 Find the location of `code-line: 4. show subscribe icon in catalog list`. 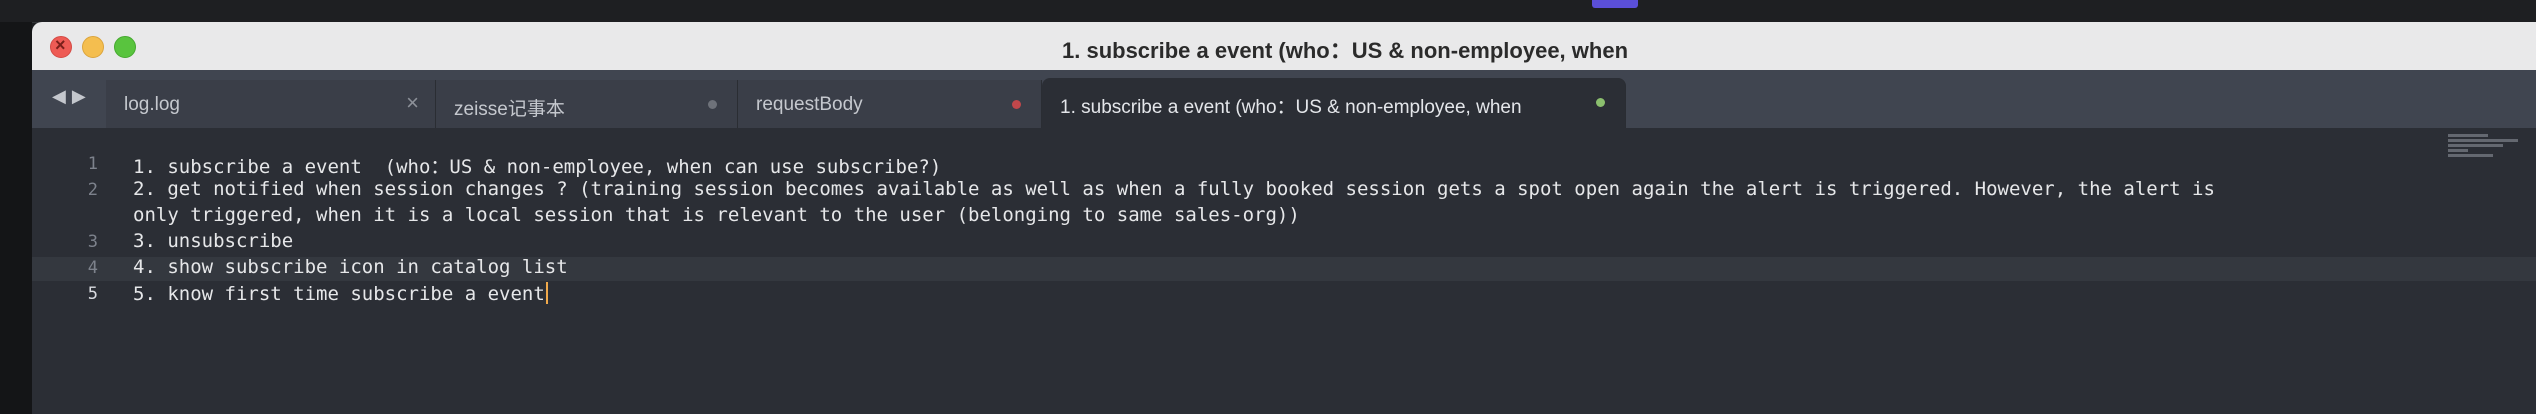

code-line: 4. show subscribe icon in catalog list is located at coordinates (350, 267).